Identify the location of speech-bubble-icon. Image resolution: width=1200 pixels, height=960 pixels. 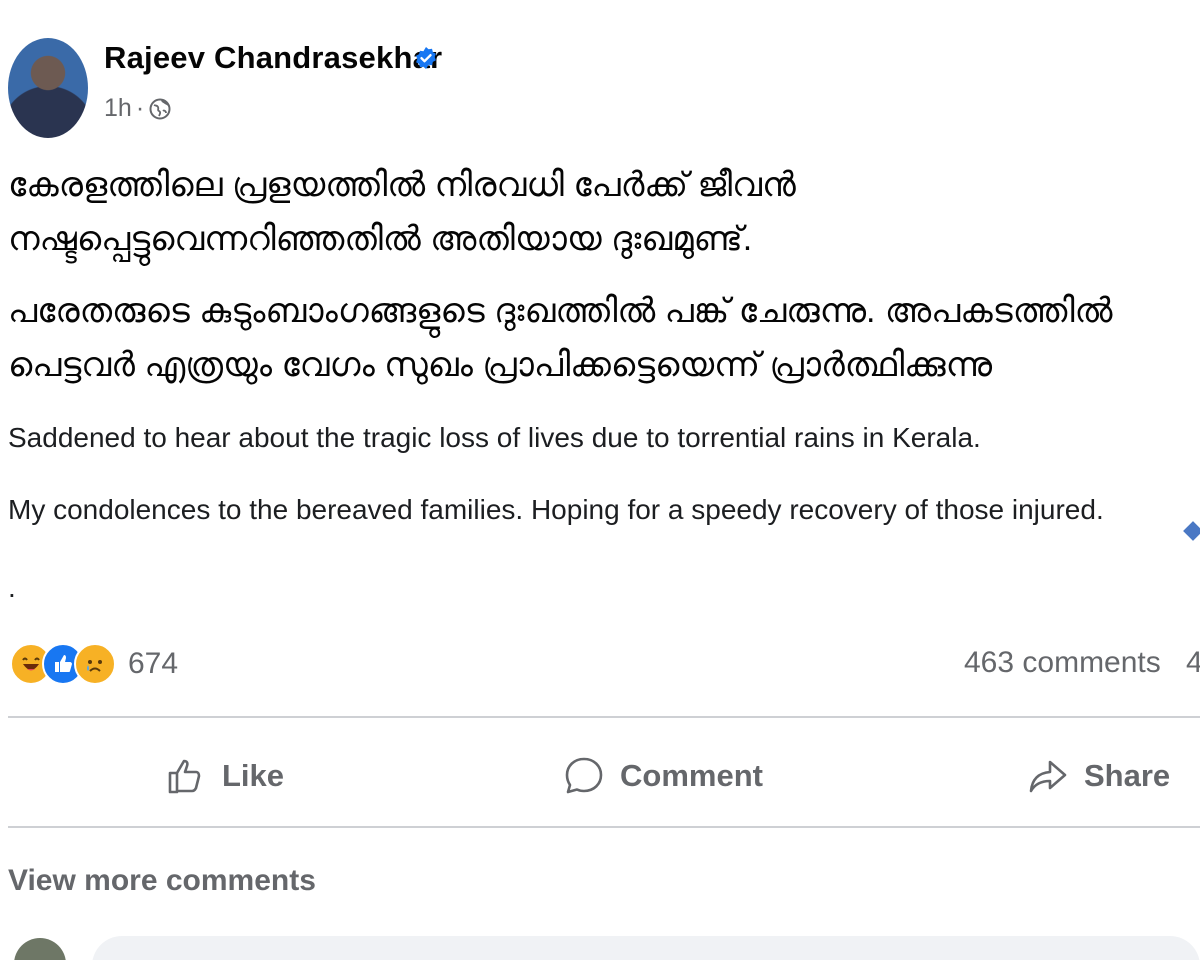
(584, 775).